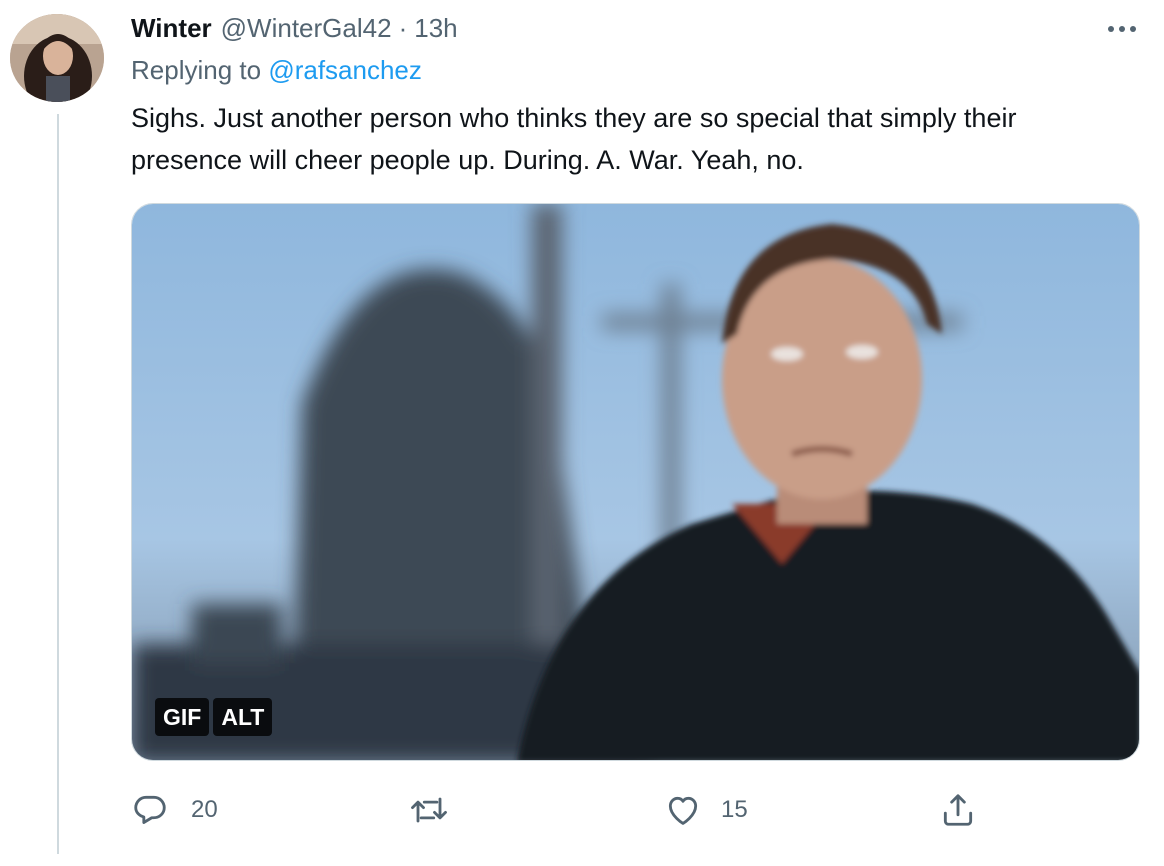  What do you see at coordinates (683, 810) in the screenshot?
I see `heart-icon` at bounding box center [683, 810].